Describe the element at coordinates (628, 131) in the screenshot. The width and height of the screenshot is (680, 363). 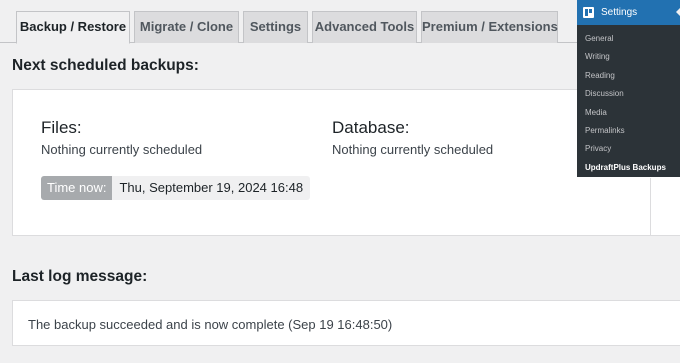
I see `submenu-item-permalinks: Permalinks` at that location.